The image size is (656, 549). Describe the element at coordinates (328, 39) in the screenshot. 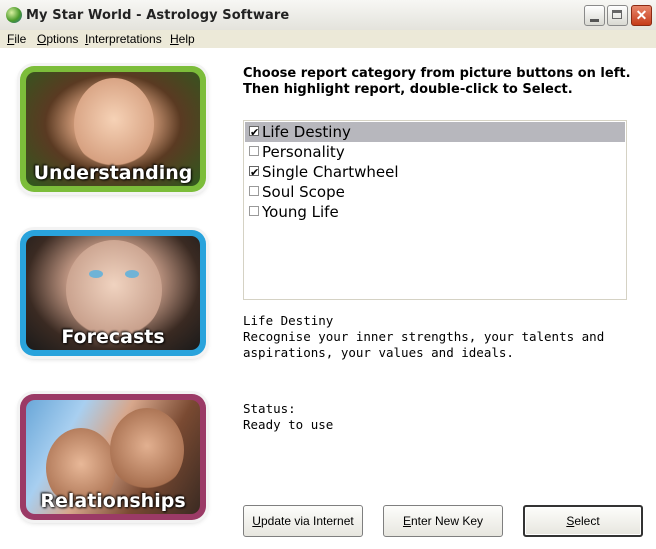

I see `menu-bar: File Options Interpretations Help` at that location.